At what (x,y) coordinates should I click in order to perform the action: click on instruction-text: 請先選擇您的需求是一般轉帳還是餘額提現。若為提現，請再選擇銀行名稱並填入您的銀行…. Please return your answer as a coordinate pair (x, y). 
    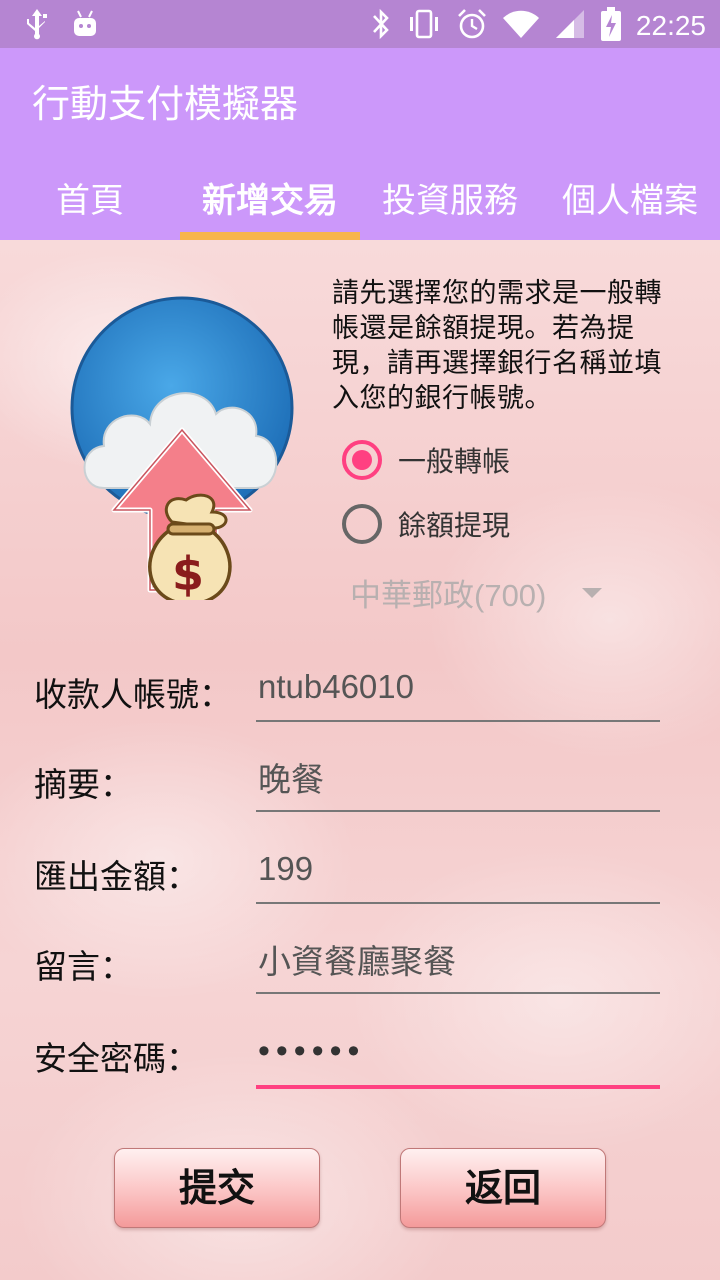
    Looking at the image, I should click on (497, 346).